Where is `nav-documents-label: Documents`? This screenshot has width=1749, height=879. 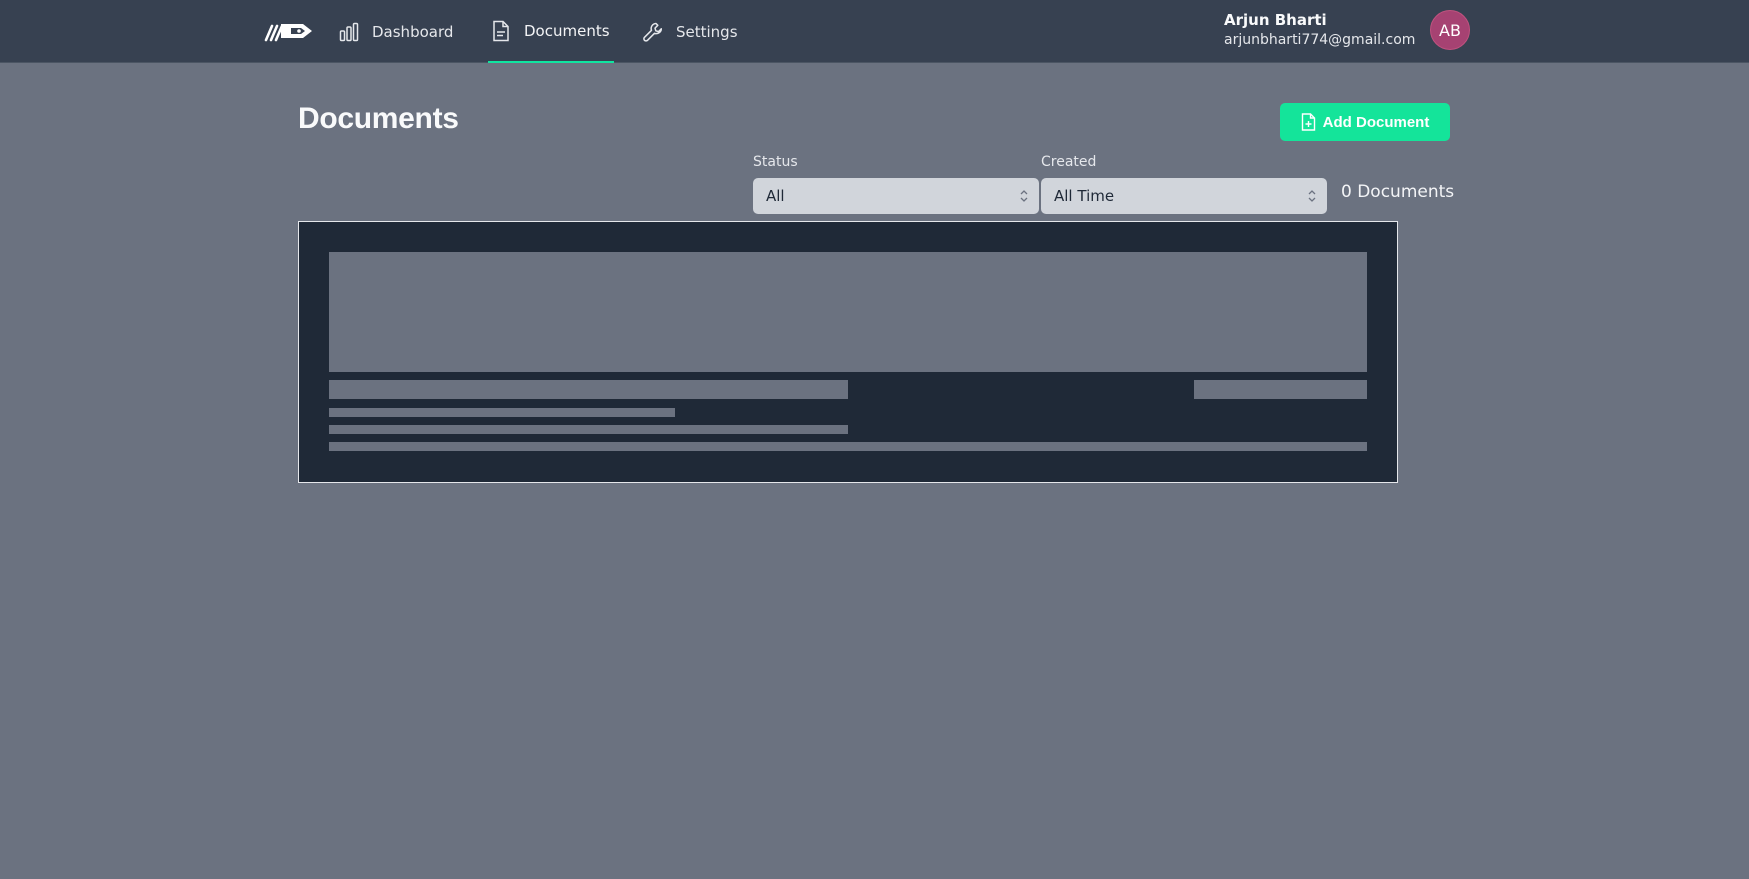
nav-documents-label: Documents is located at coordinates (567, 30).